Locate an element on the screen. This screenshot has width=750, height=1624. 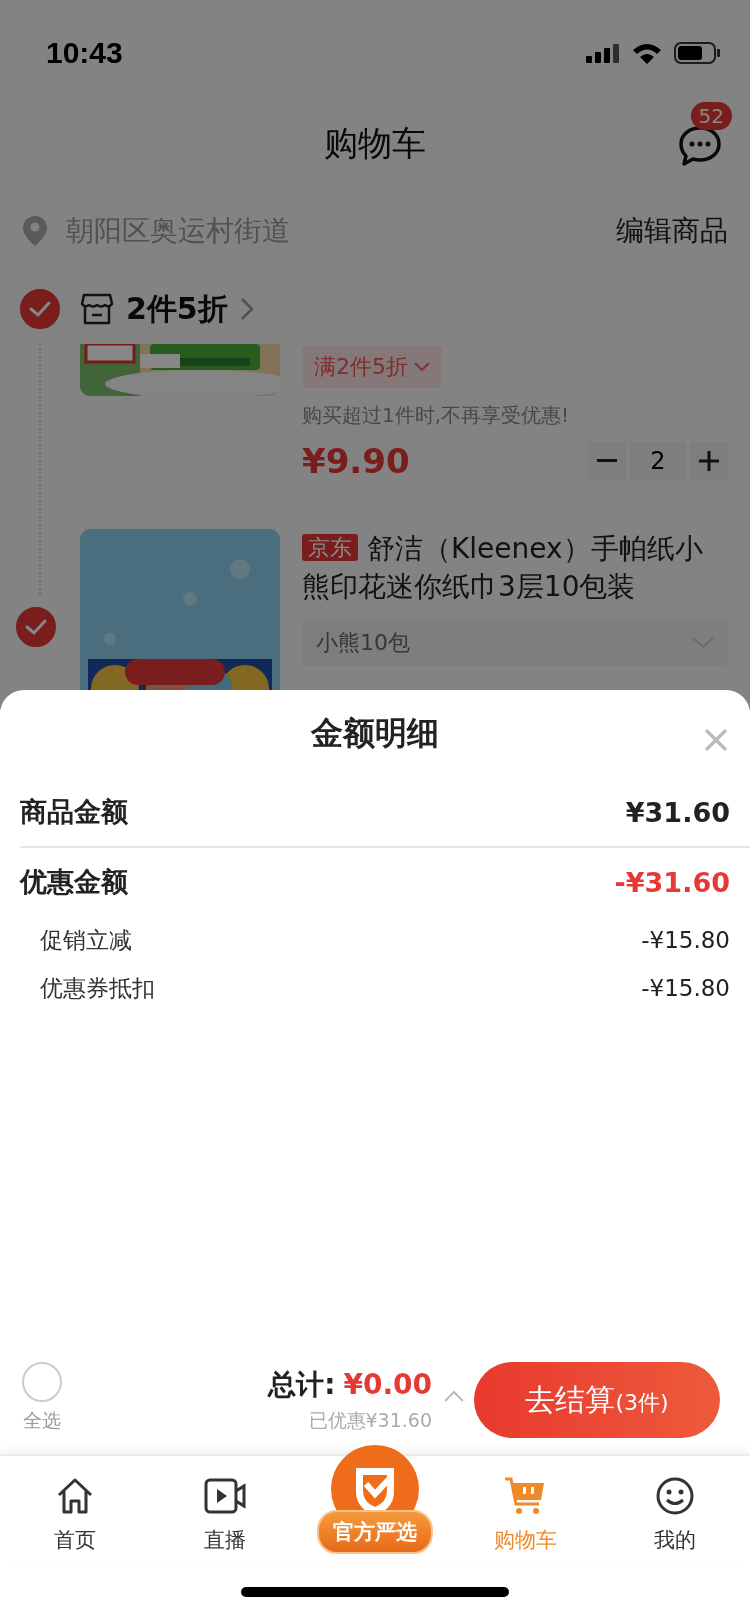
tab: 购物车 is located at coordinates (525, 1508).